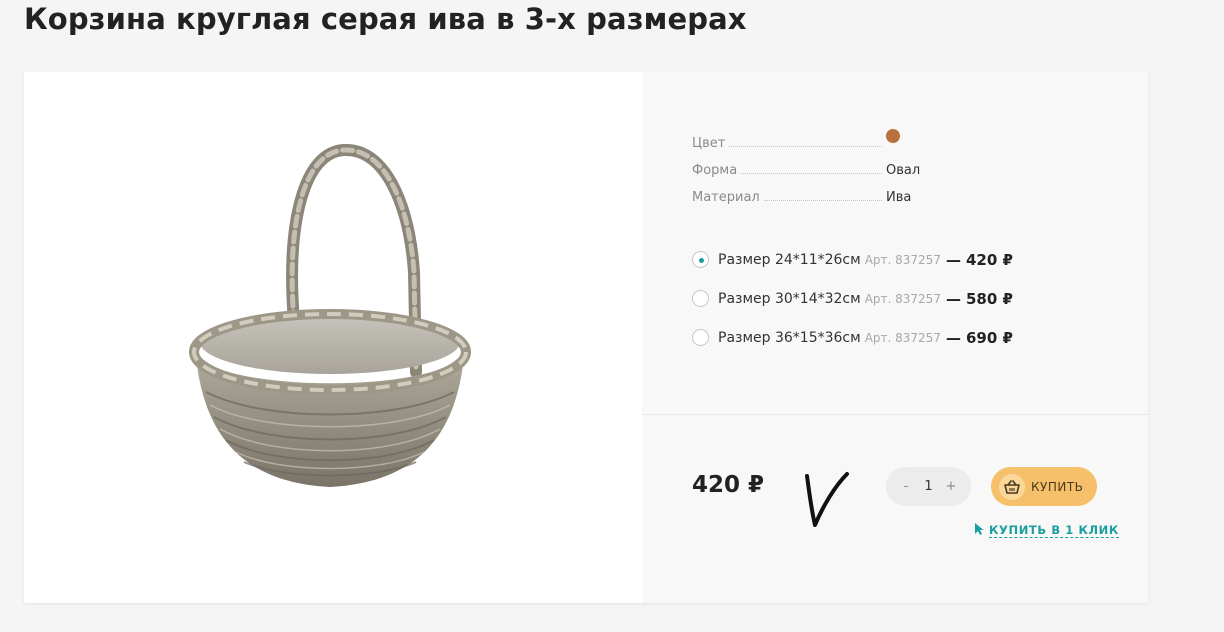  I want to click on product-properties: Цвет Форма Овал Материал Ива, so click(812, 164).